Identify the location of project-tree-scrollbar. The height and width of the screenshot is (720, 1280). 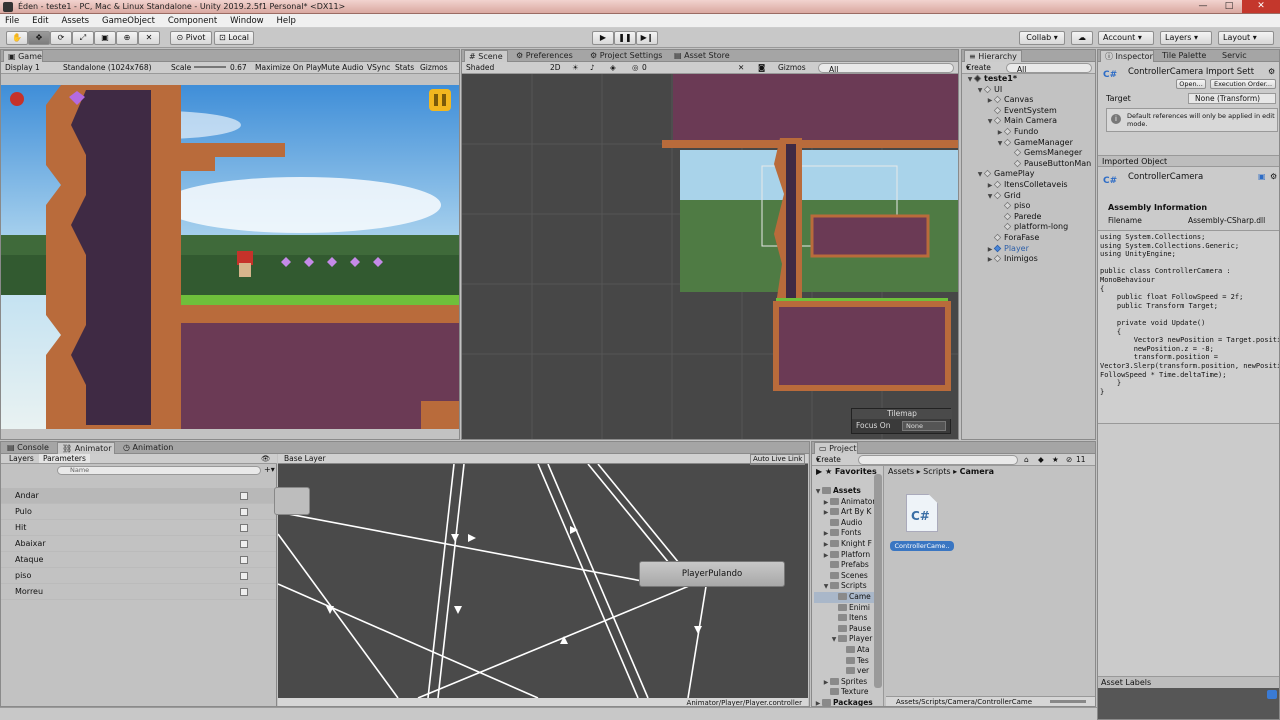
(878, 581).